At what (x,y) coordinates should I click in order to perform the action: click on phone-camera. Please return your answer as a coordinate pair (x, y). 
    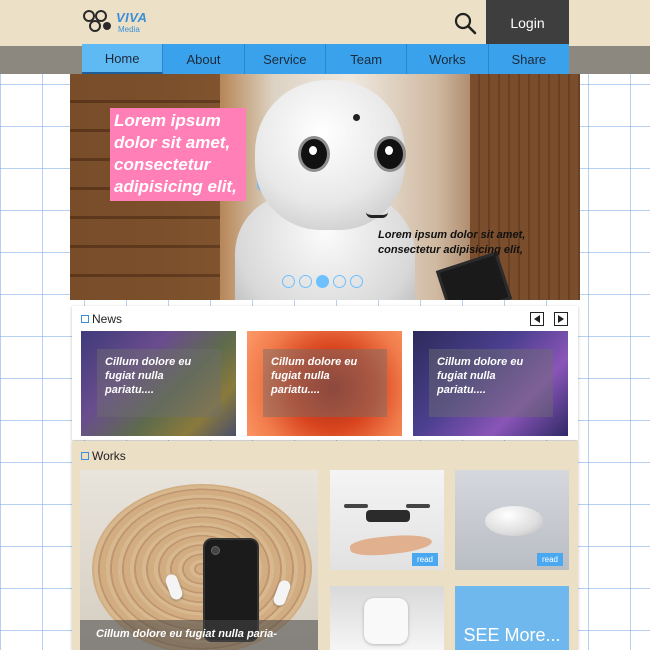
    Looking at the image, I should click on (215, 550).